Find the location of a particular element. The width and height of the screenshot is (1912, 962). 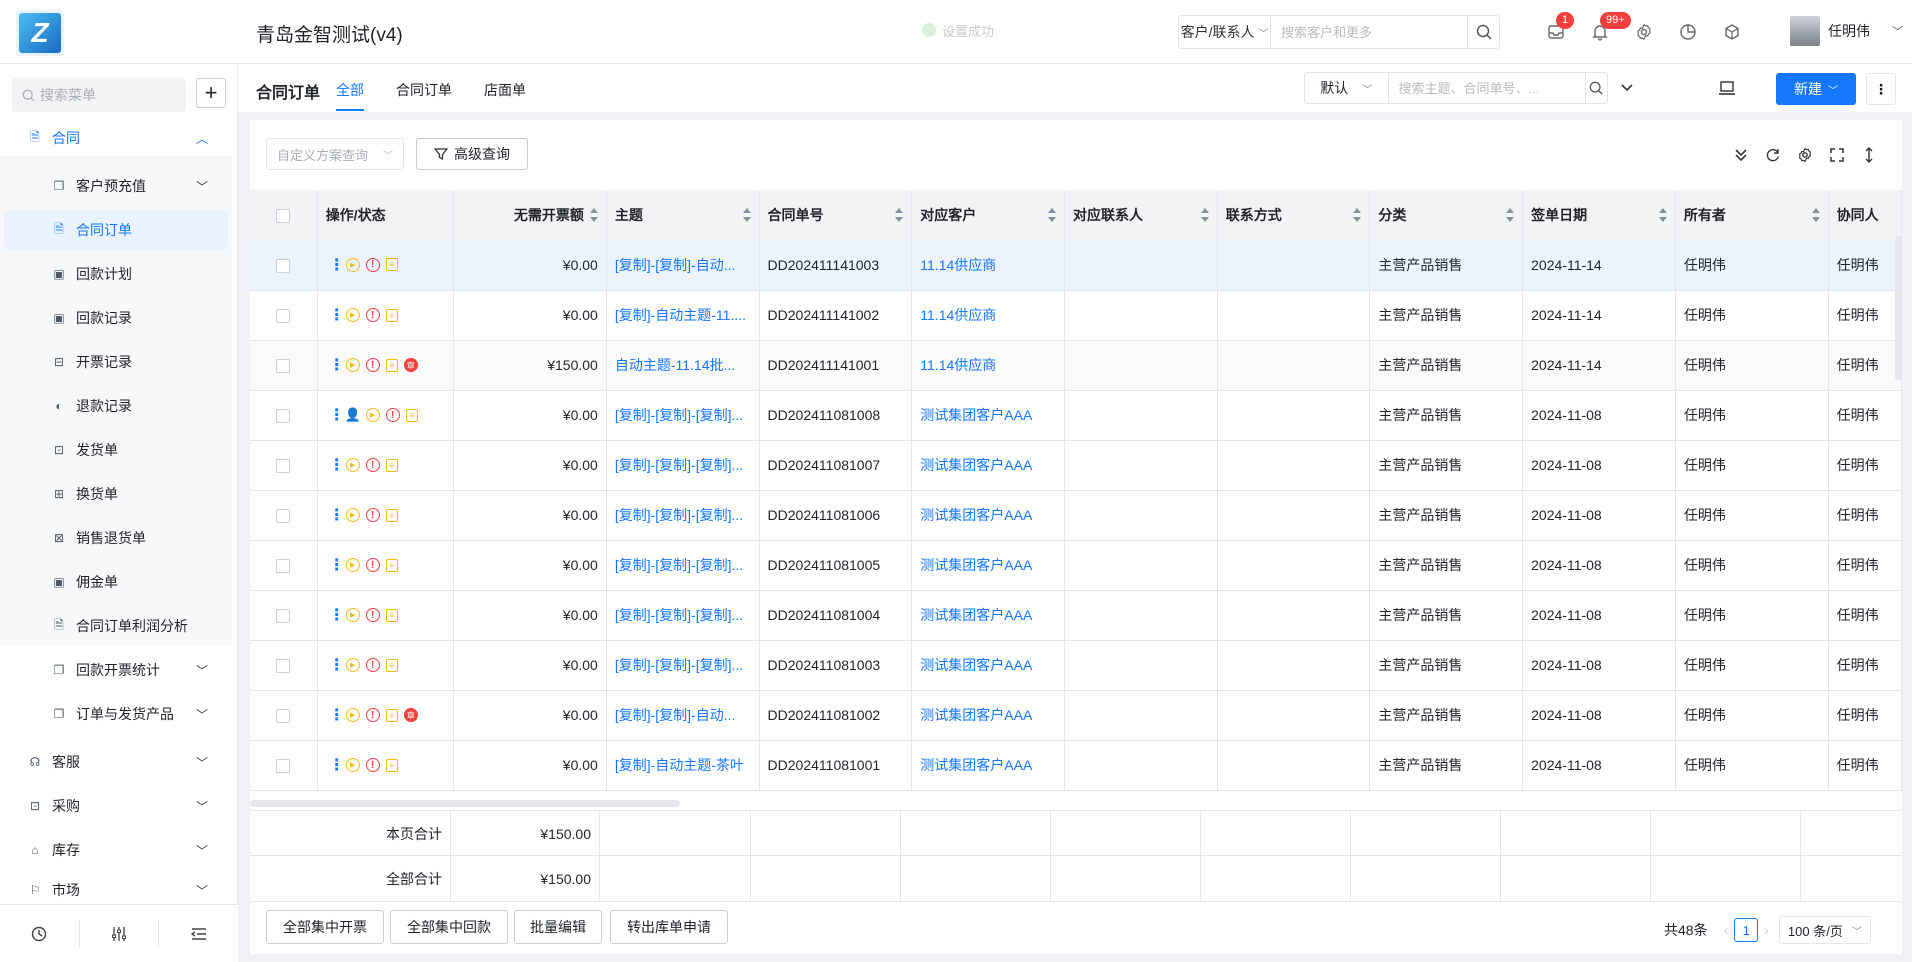

row-height-button is located at coordinates (1869, 155).